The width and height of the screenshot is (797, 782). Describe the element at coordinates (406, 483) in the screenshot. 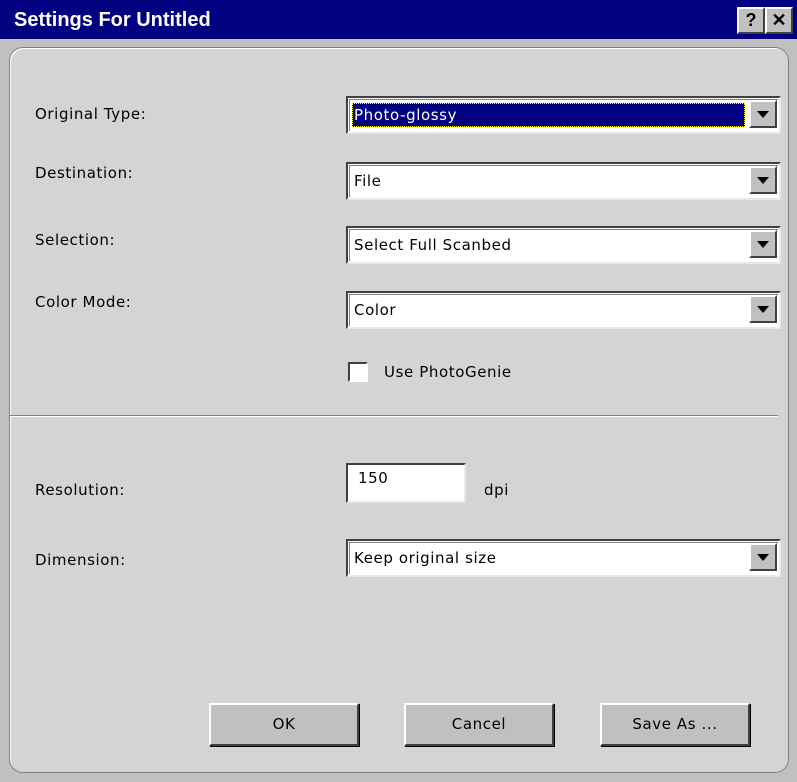

I see `resolution-input: 150` at that location.